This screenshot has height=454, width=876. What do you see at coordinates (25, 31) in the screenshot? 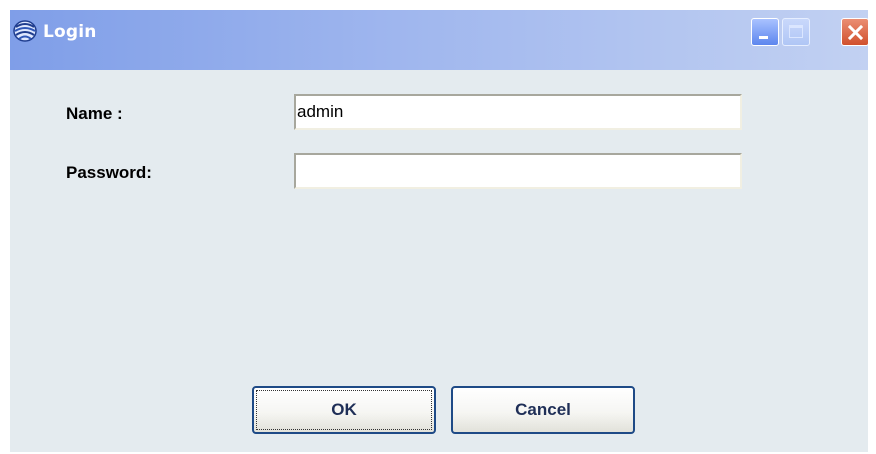
I see `spiral-app-icon` at bounding box center [25, 31].